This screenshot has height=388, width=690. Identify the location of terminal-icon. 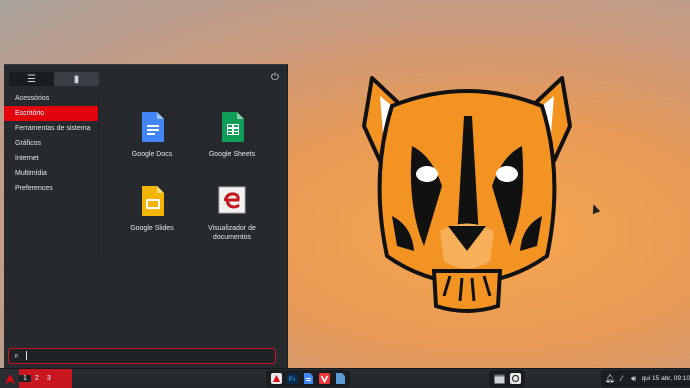
(515, 378).